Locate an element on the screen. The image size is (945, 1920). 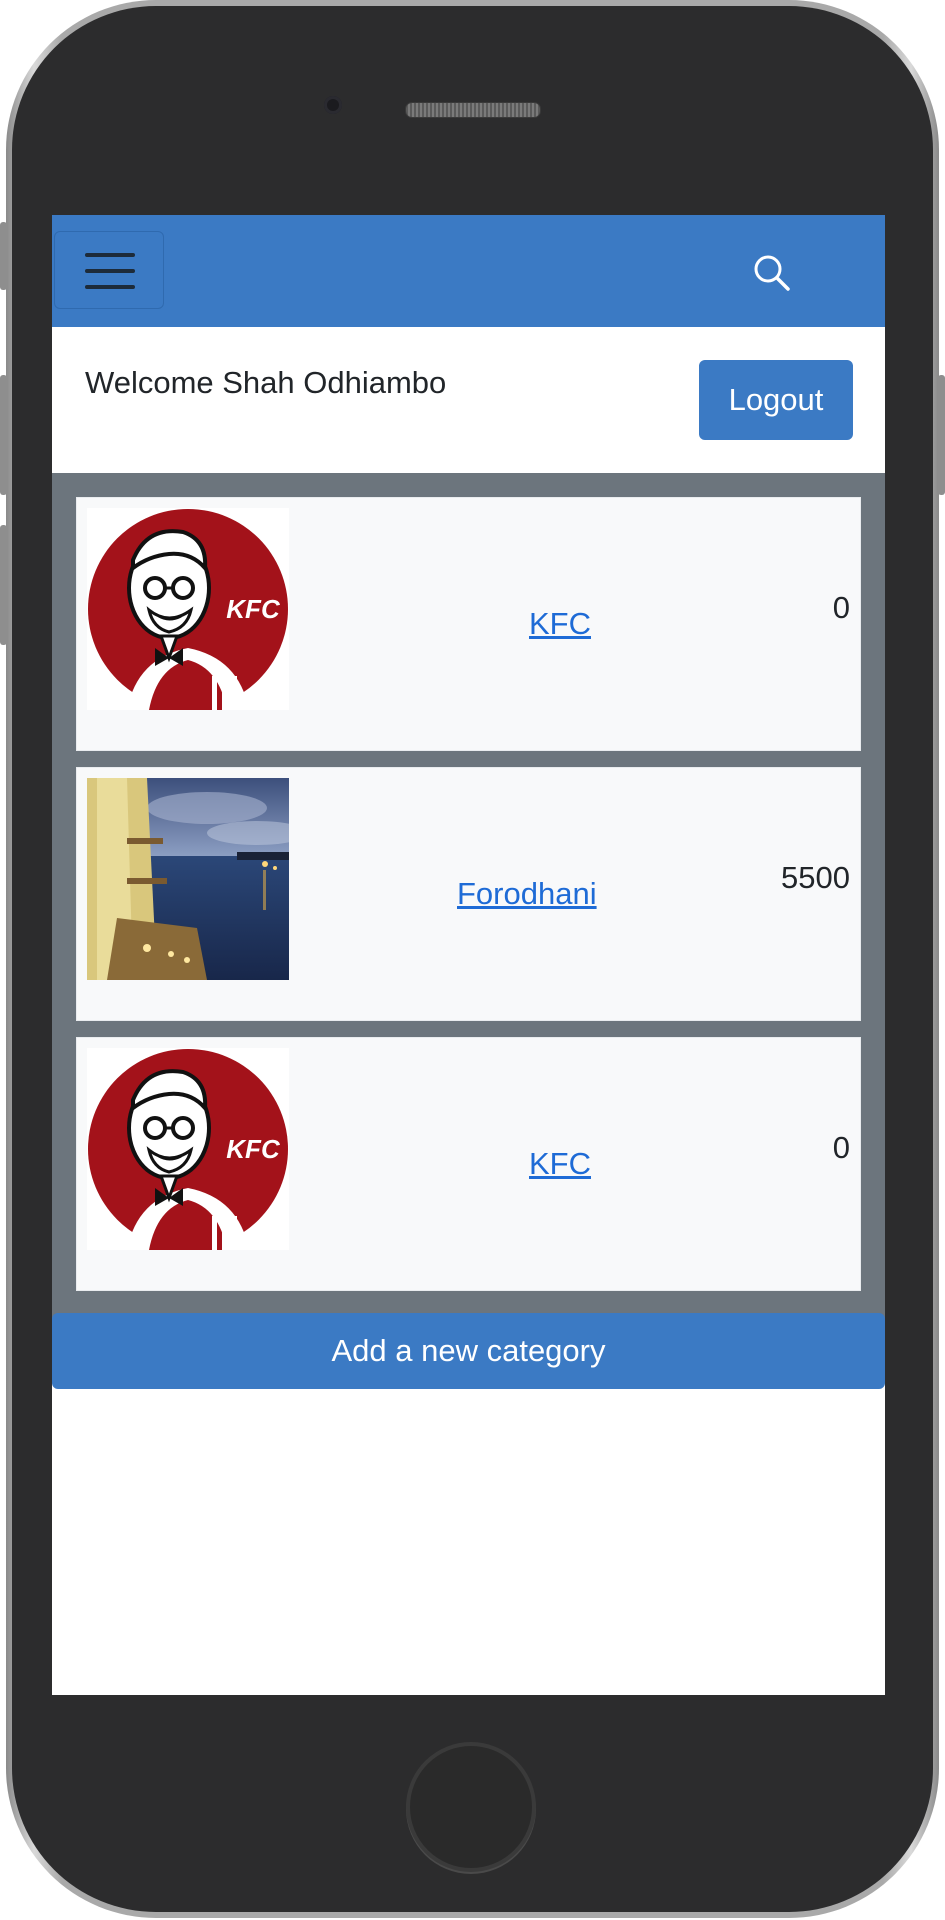
phone-volume-down-button is located at coordinates (3, 585).